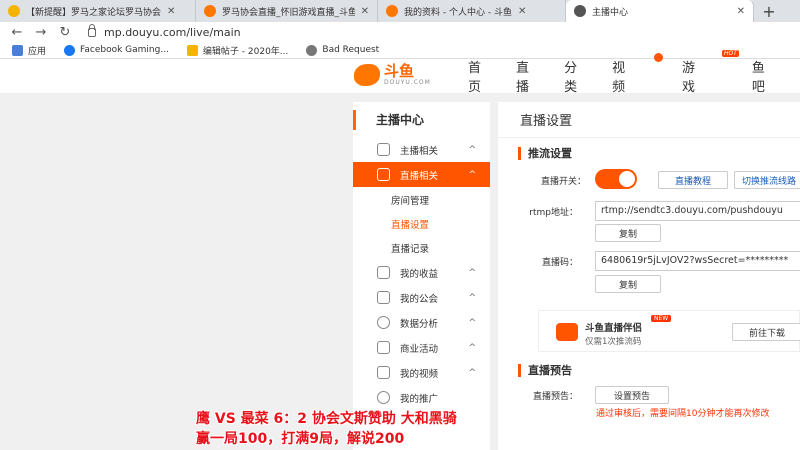  Describe the element at coordinates (421, 272) in the screenshot. I see `sidebar-item-earnings: 我的收益 ^` at that location.